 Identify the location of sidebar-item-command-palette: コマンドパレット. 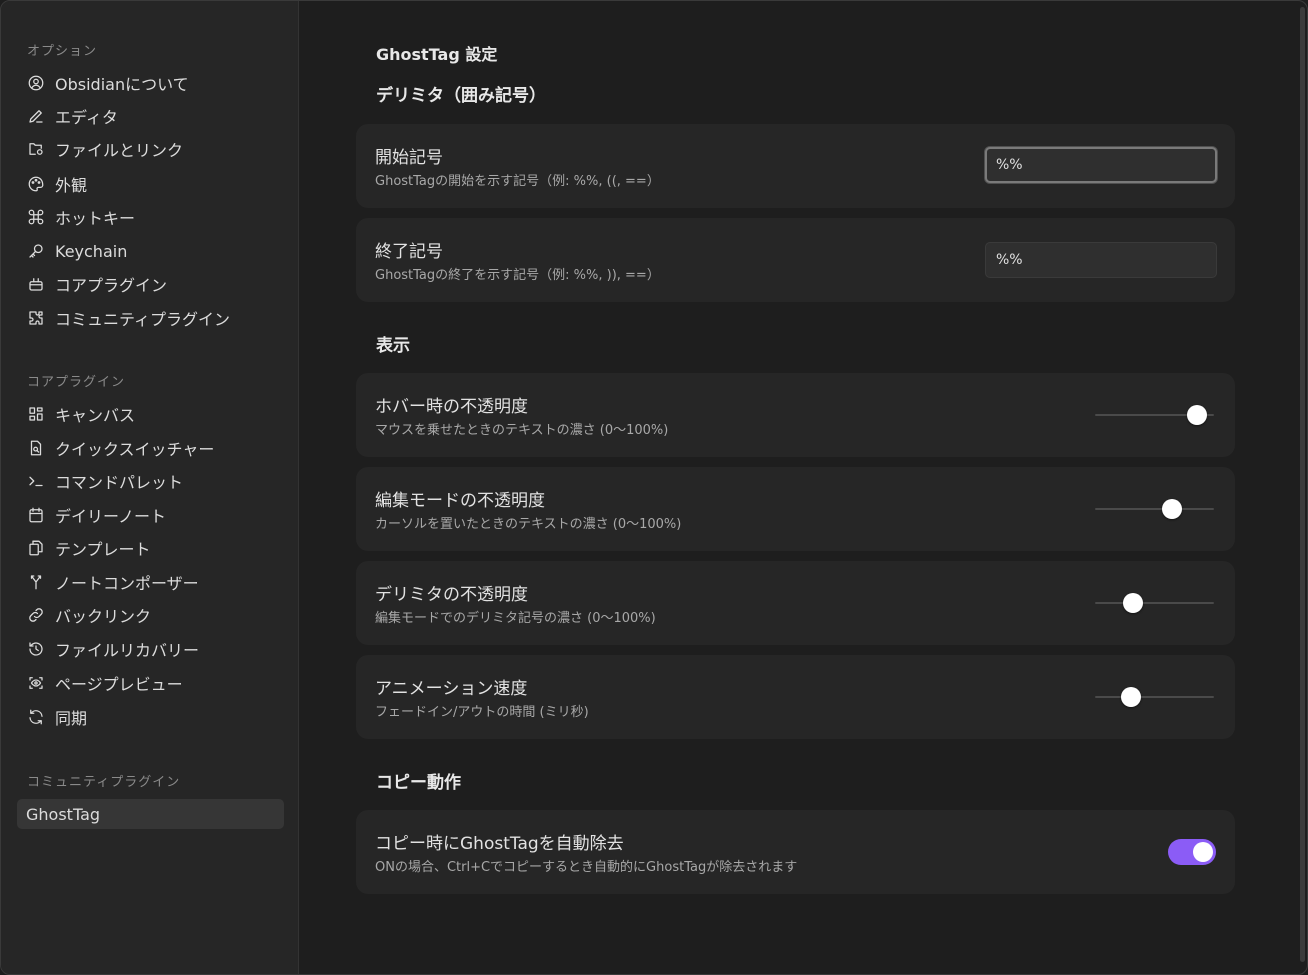
(150, 481).